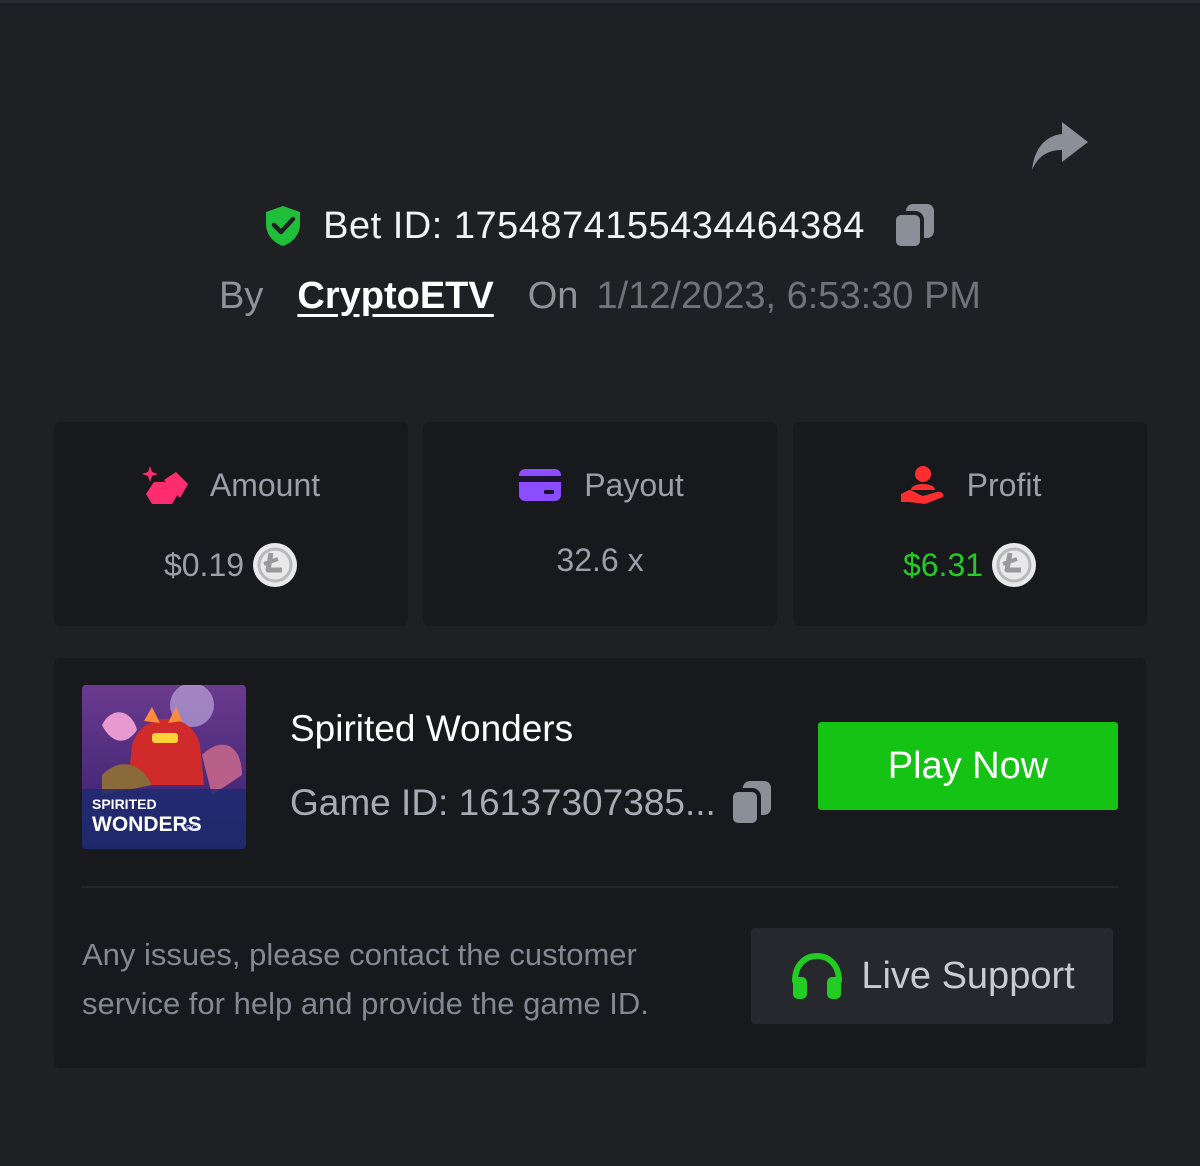 The height and width of the screenshot is (1166, 1200). I want to click on bet-id-row: Bet ID: 1754874155434464384, so click(600, 226).